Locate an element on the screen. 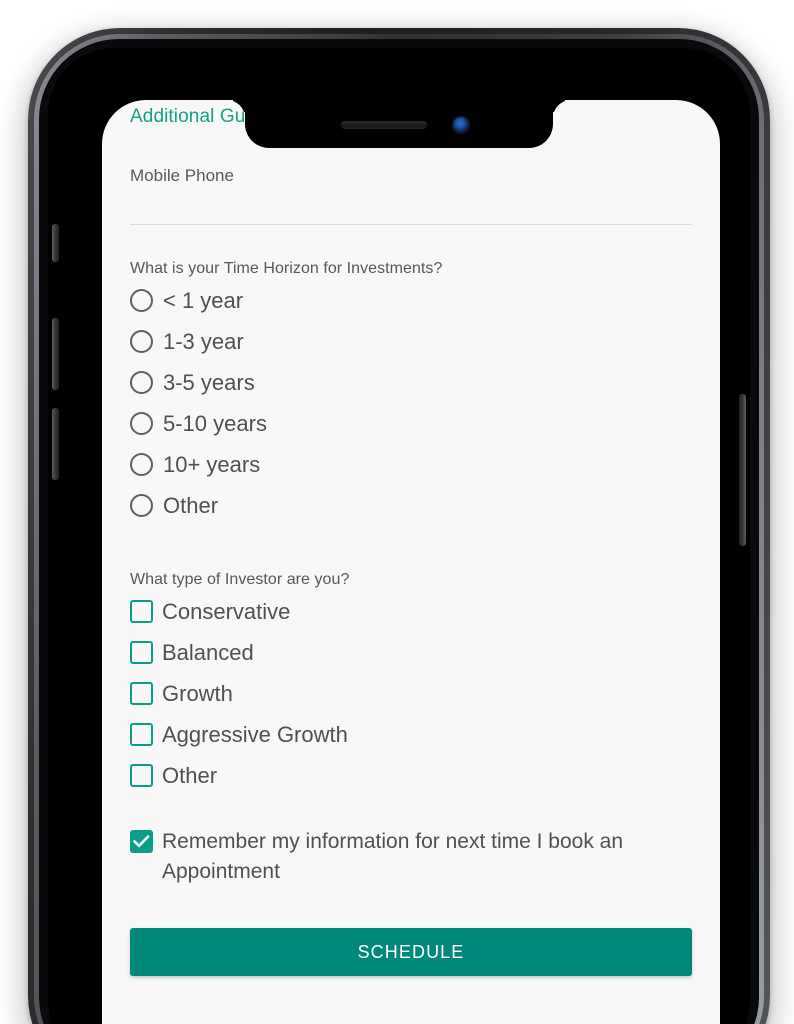 This screenshot has width=794, height=1024. investor-type-question: What type of Investor are you? is located at coordinates (240, 579).